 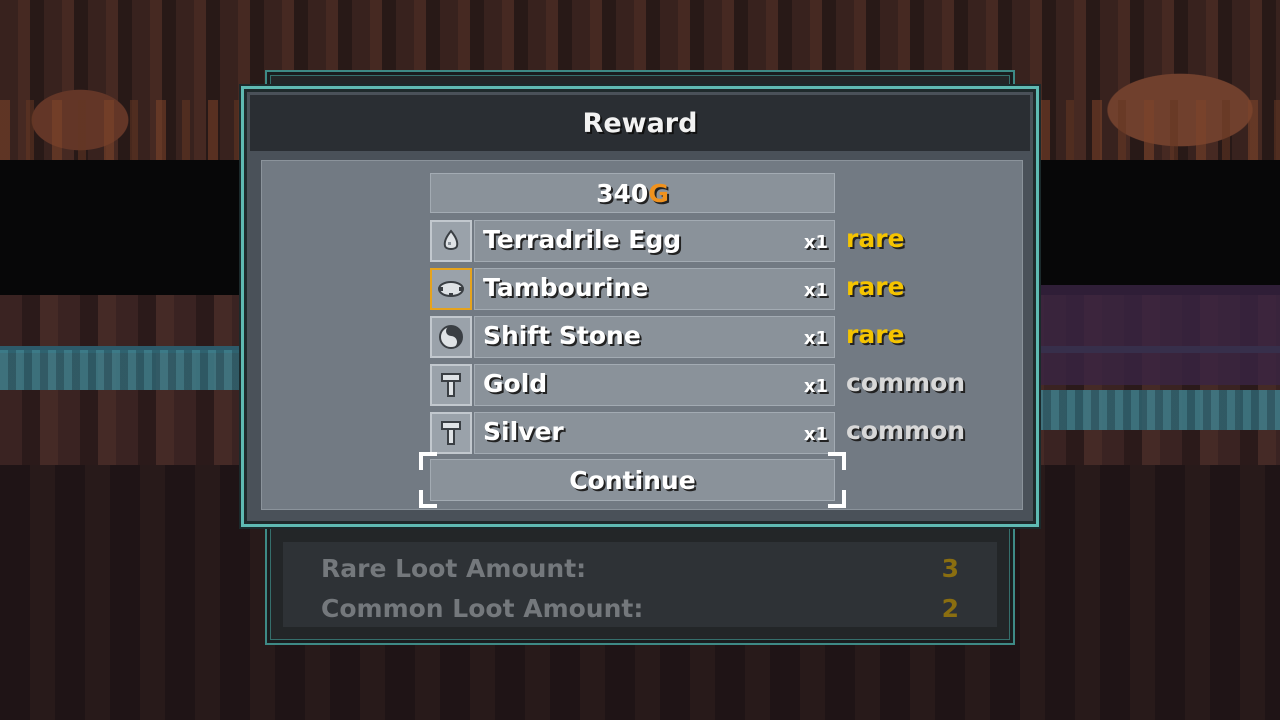 What do you see at coordinates (622, 193) in the screenshot?
I see `gold-amount: 340` at bounding box center [622, 193].